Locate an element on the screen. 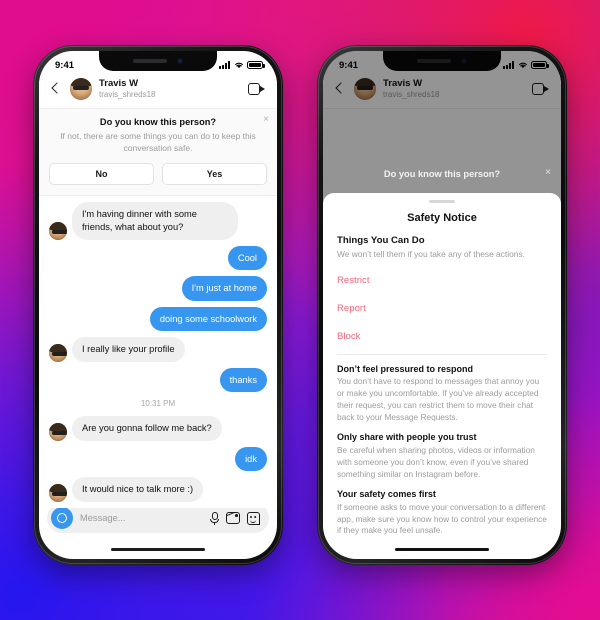 The image size is (600, 620). yes-button: Yes is located at coordinates (214, 174).